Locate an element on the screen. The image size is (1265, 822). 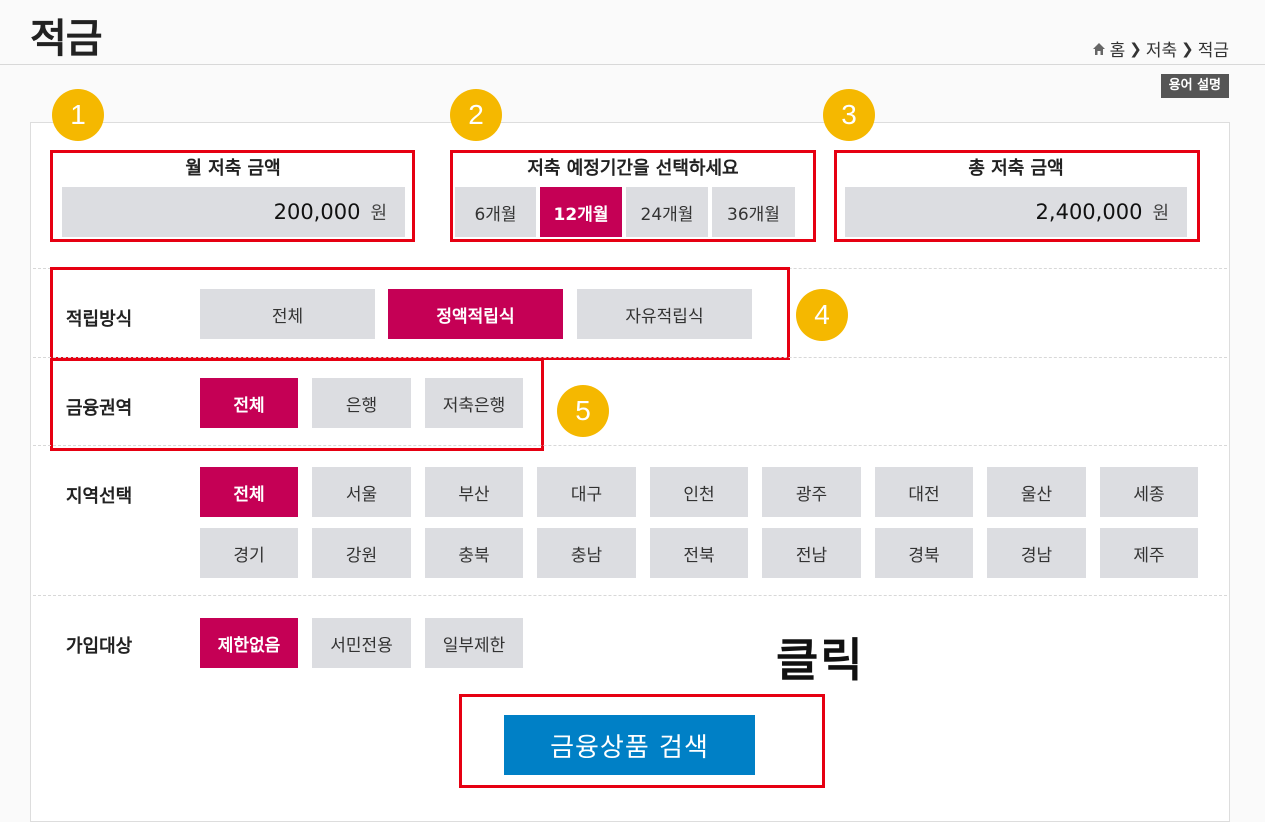
region-option-jeonnam: 전남 is located at coordinates (811, 553).